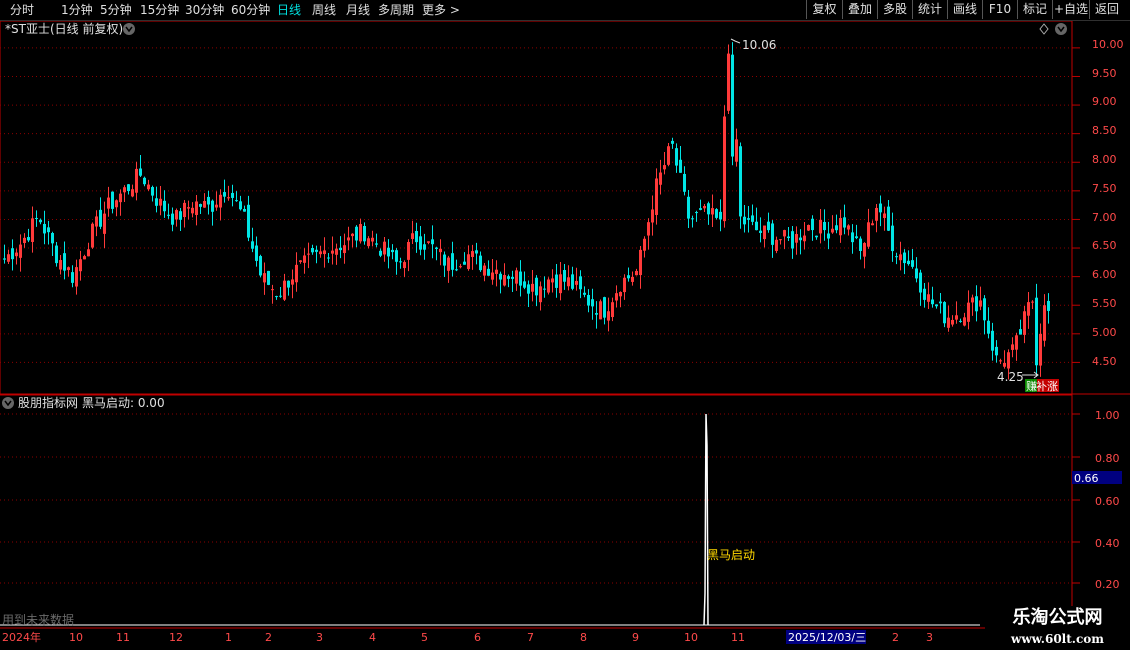 This screenshot has height=650, width=1130. Describe the element at coordinates (1104, 332) in the screenshot. I see `y-tick-label: 5.00` at that location.